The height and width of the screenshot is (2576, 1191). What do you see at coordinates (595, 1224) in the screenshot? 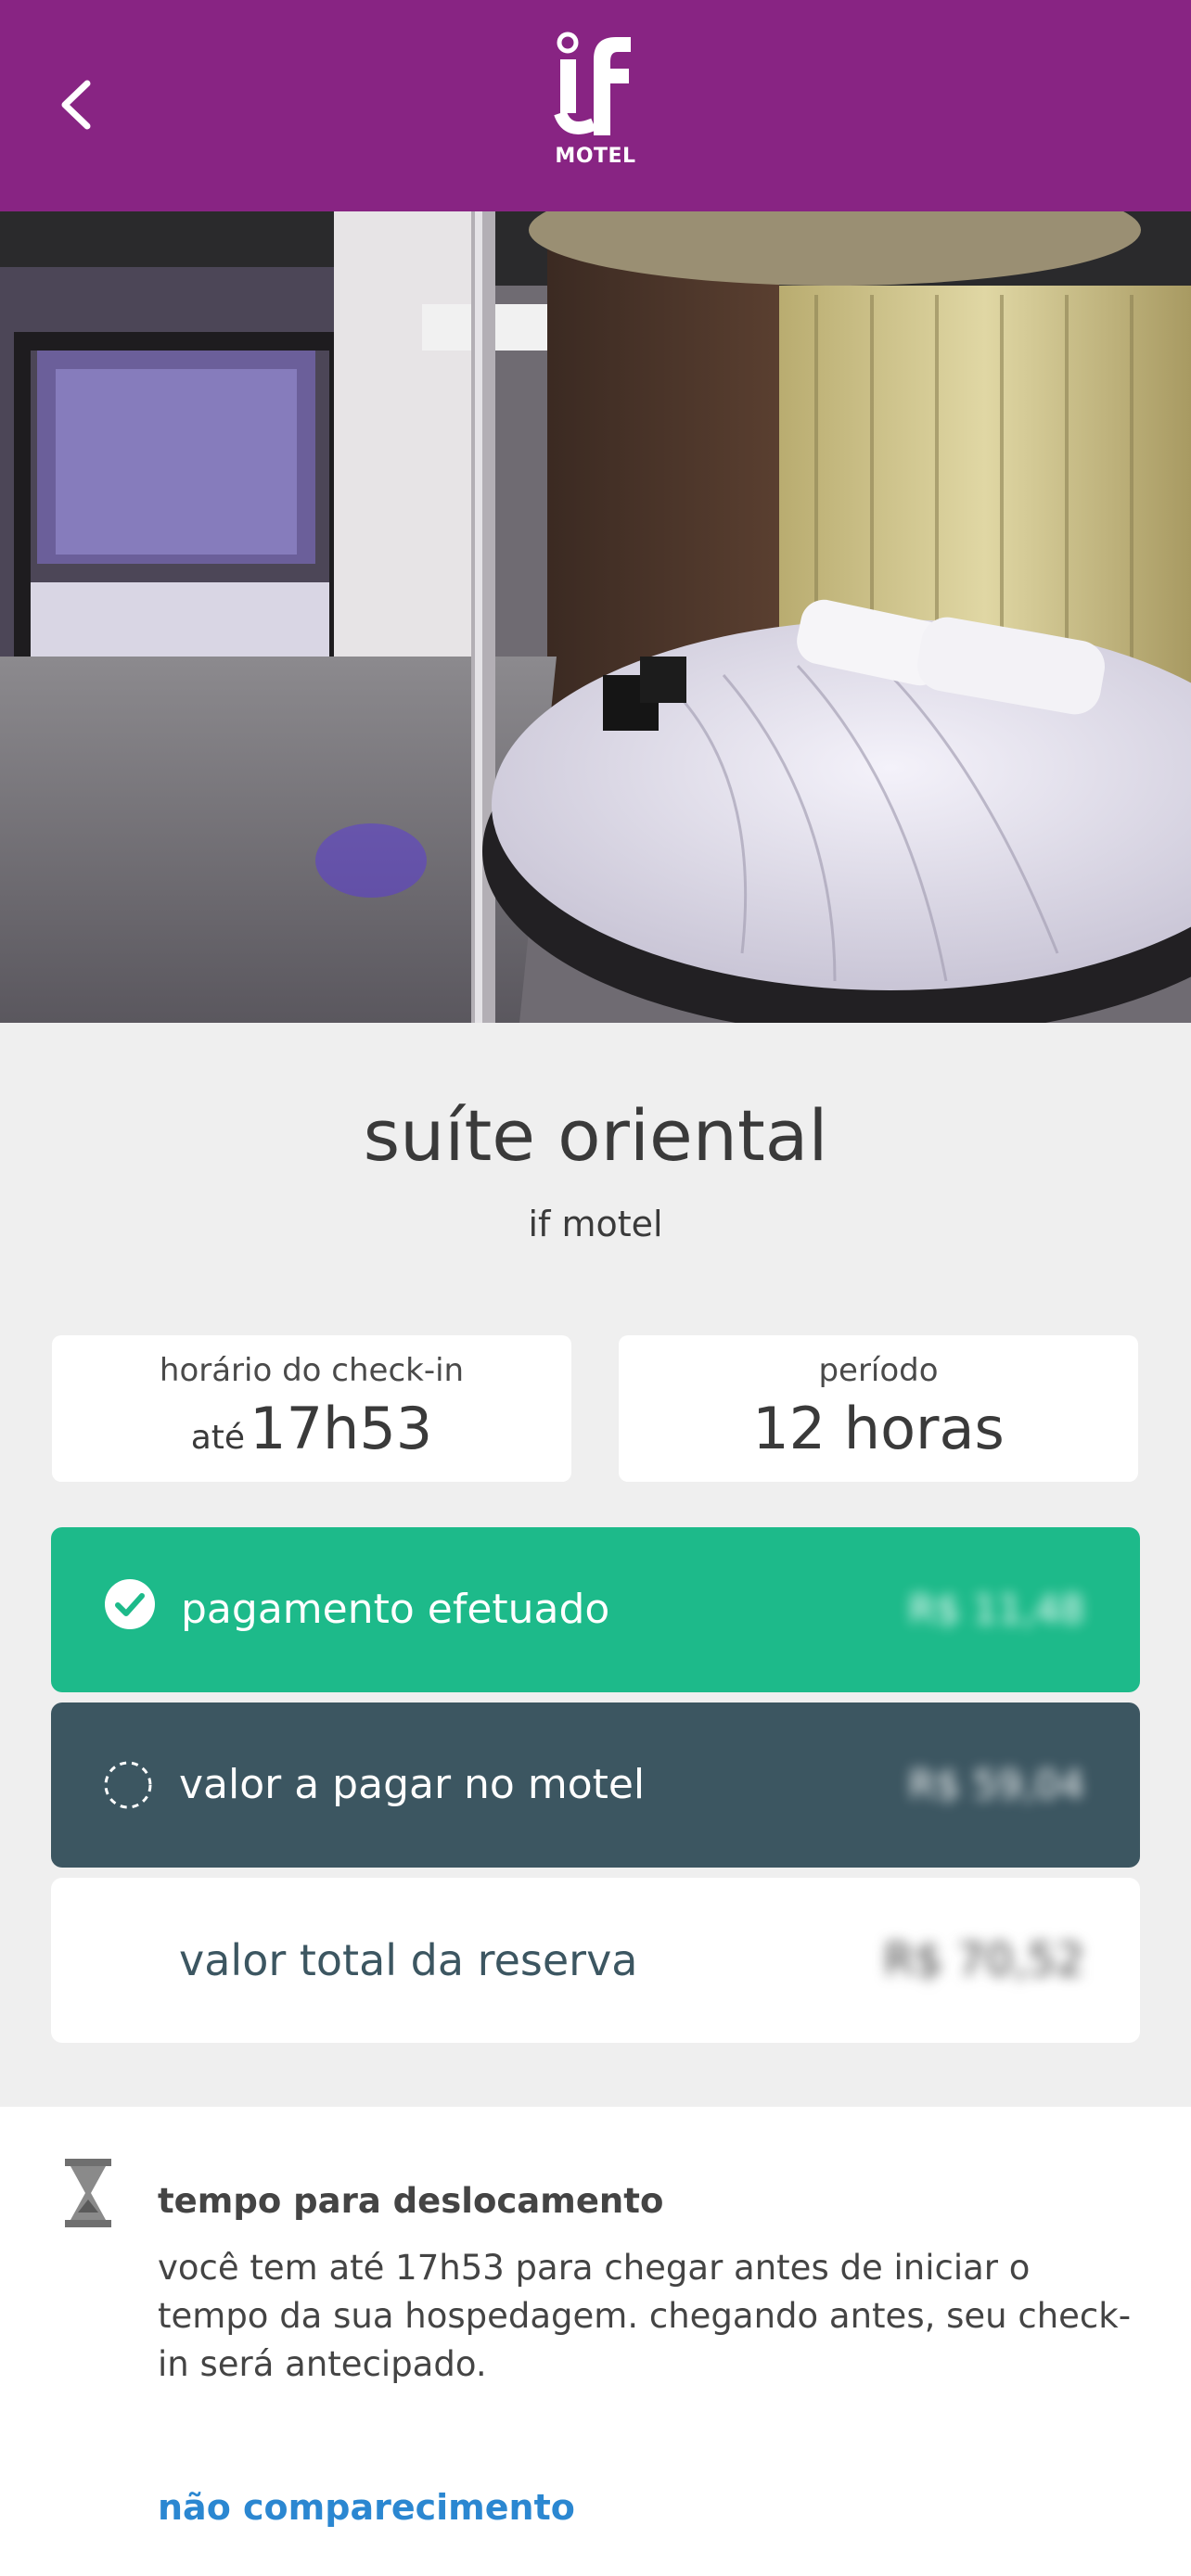
I see `motel-name: if motel` at bounding box center [595, 1224].